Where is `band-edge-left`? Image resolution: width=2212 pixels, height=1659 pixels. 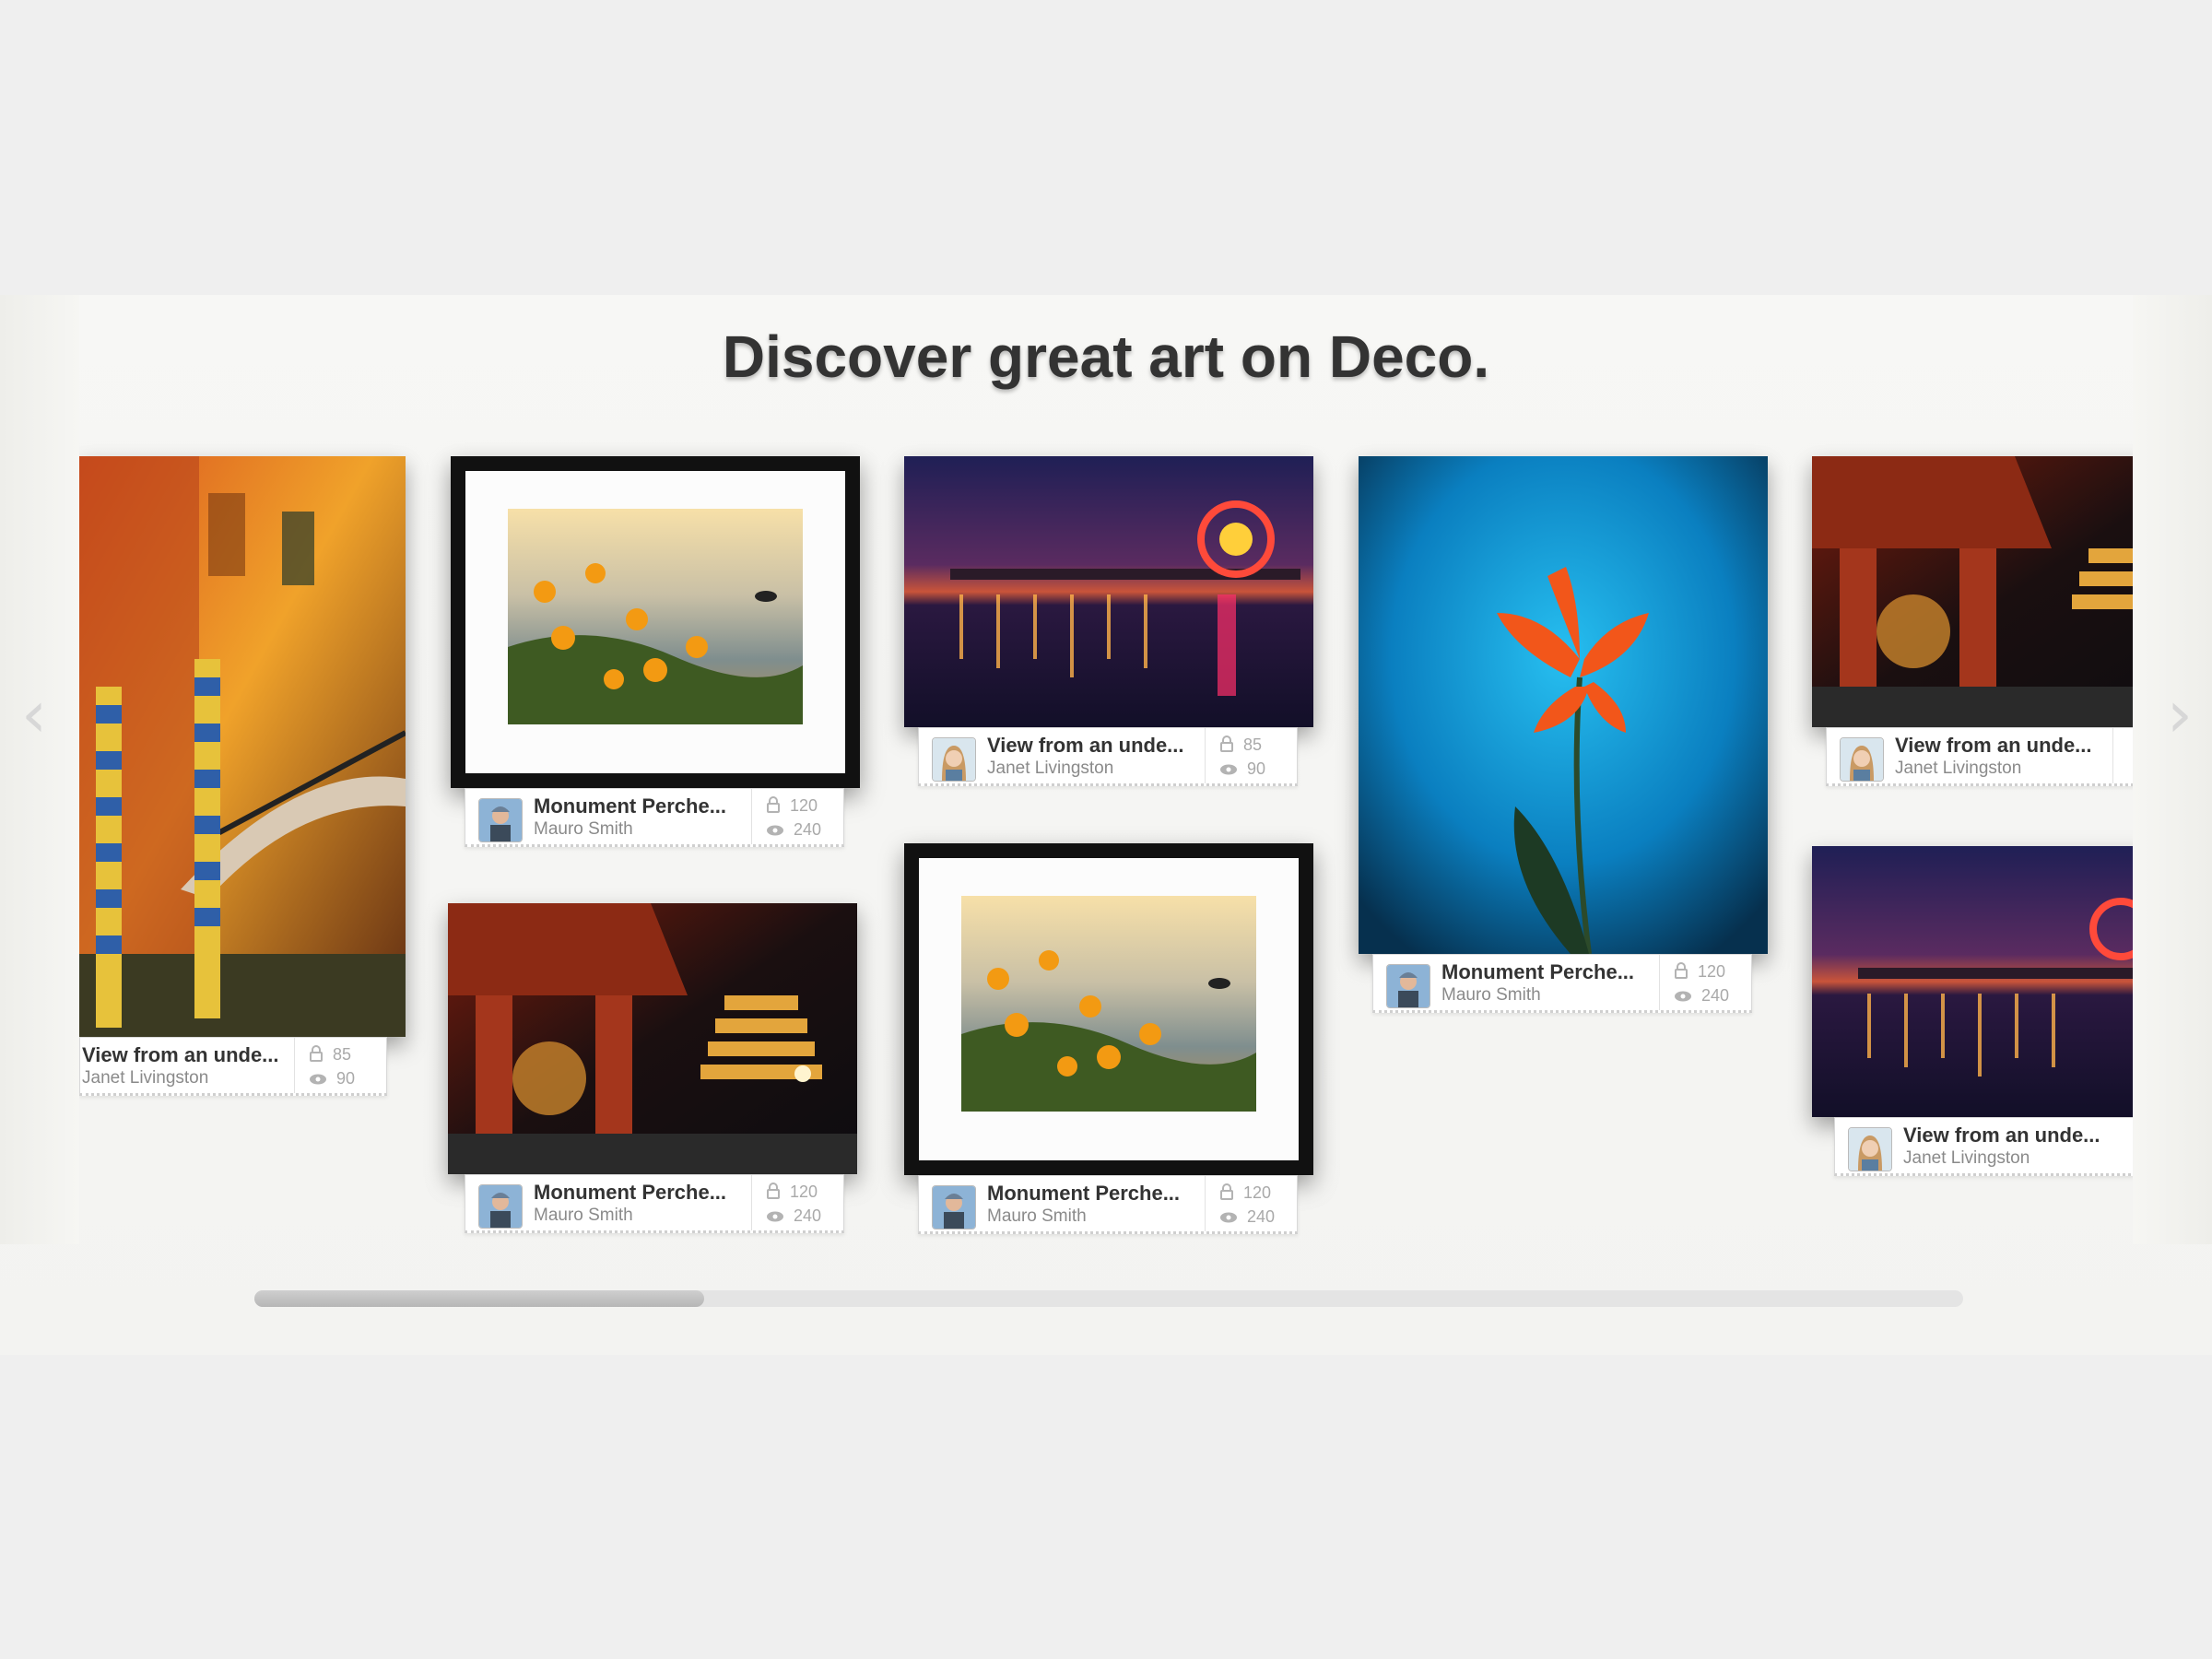
band-edge-left is located at coordinates (39, 769).